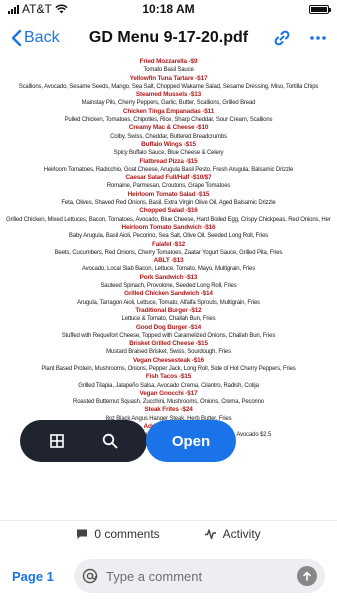 This screenshot has width=337, height=600. I want to click on comments-count: 0 comments, so click(118, 533).